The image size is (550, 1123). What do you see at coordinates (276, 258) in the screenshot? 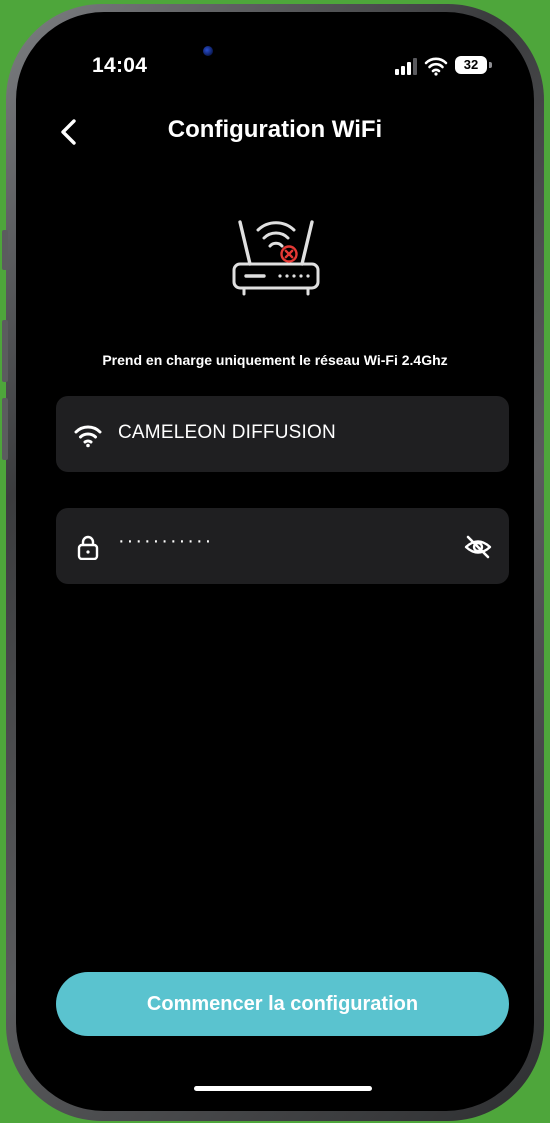
I see `router-wifi-error-icon` at bounding box center [276, 258].